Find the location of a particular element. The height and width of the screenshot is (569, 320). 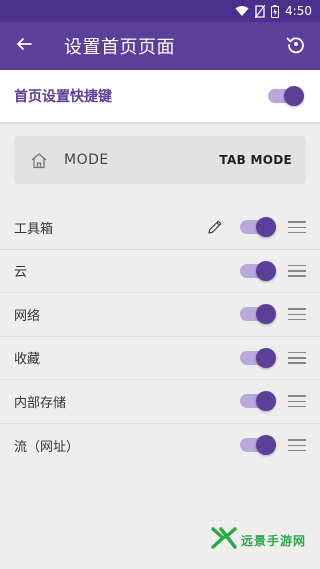

list-item-internal-storage: 内部存储 is located at coordinates (160, 402).